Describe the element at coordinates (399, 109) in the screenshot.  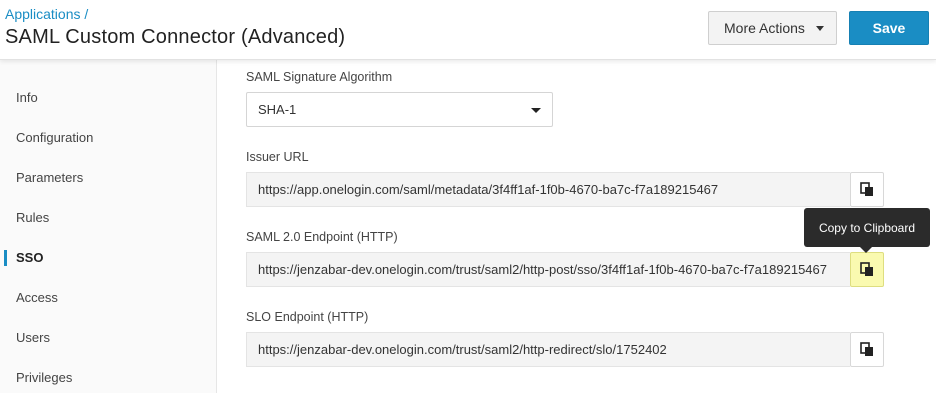
I see `signature-algorithm-select: SHA-1` at that location.